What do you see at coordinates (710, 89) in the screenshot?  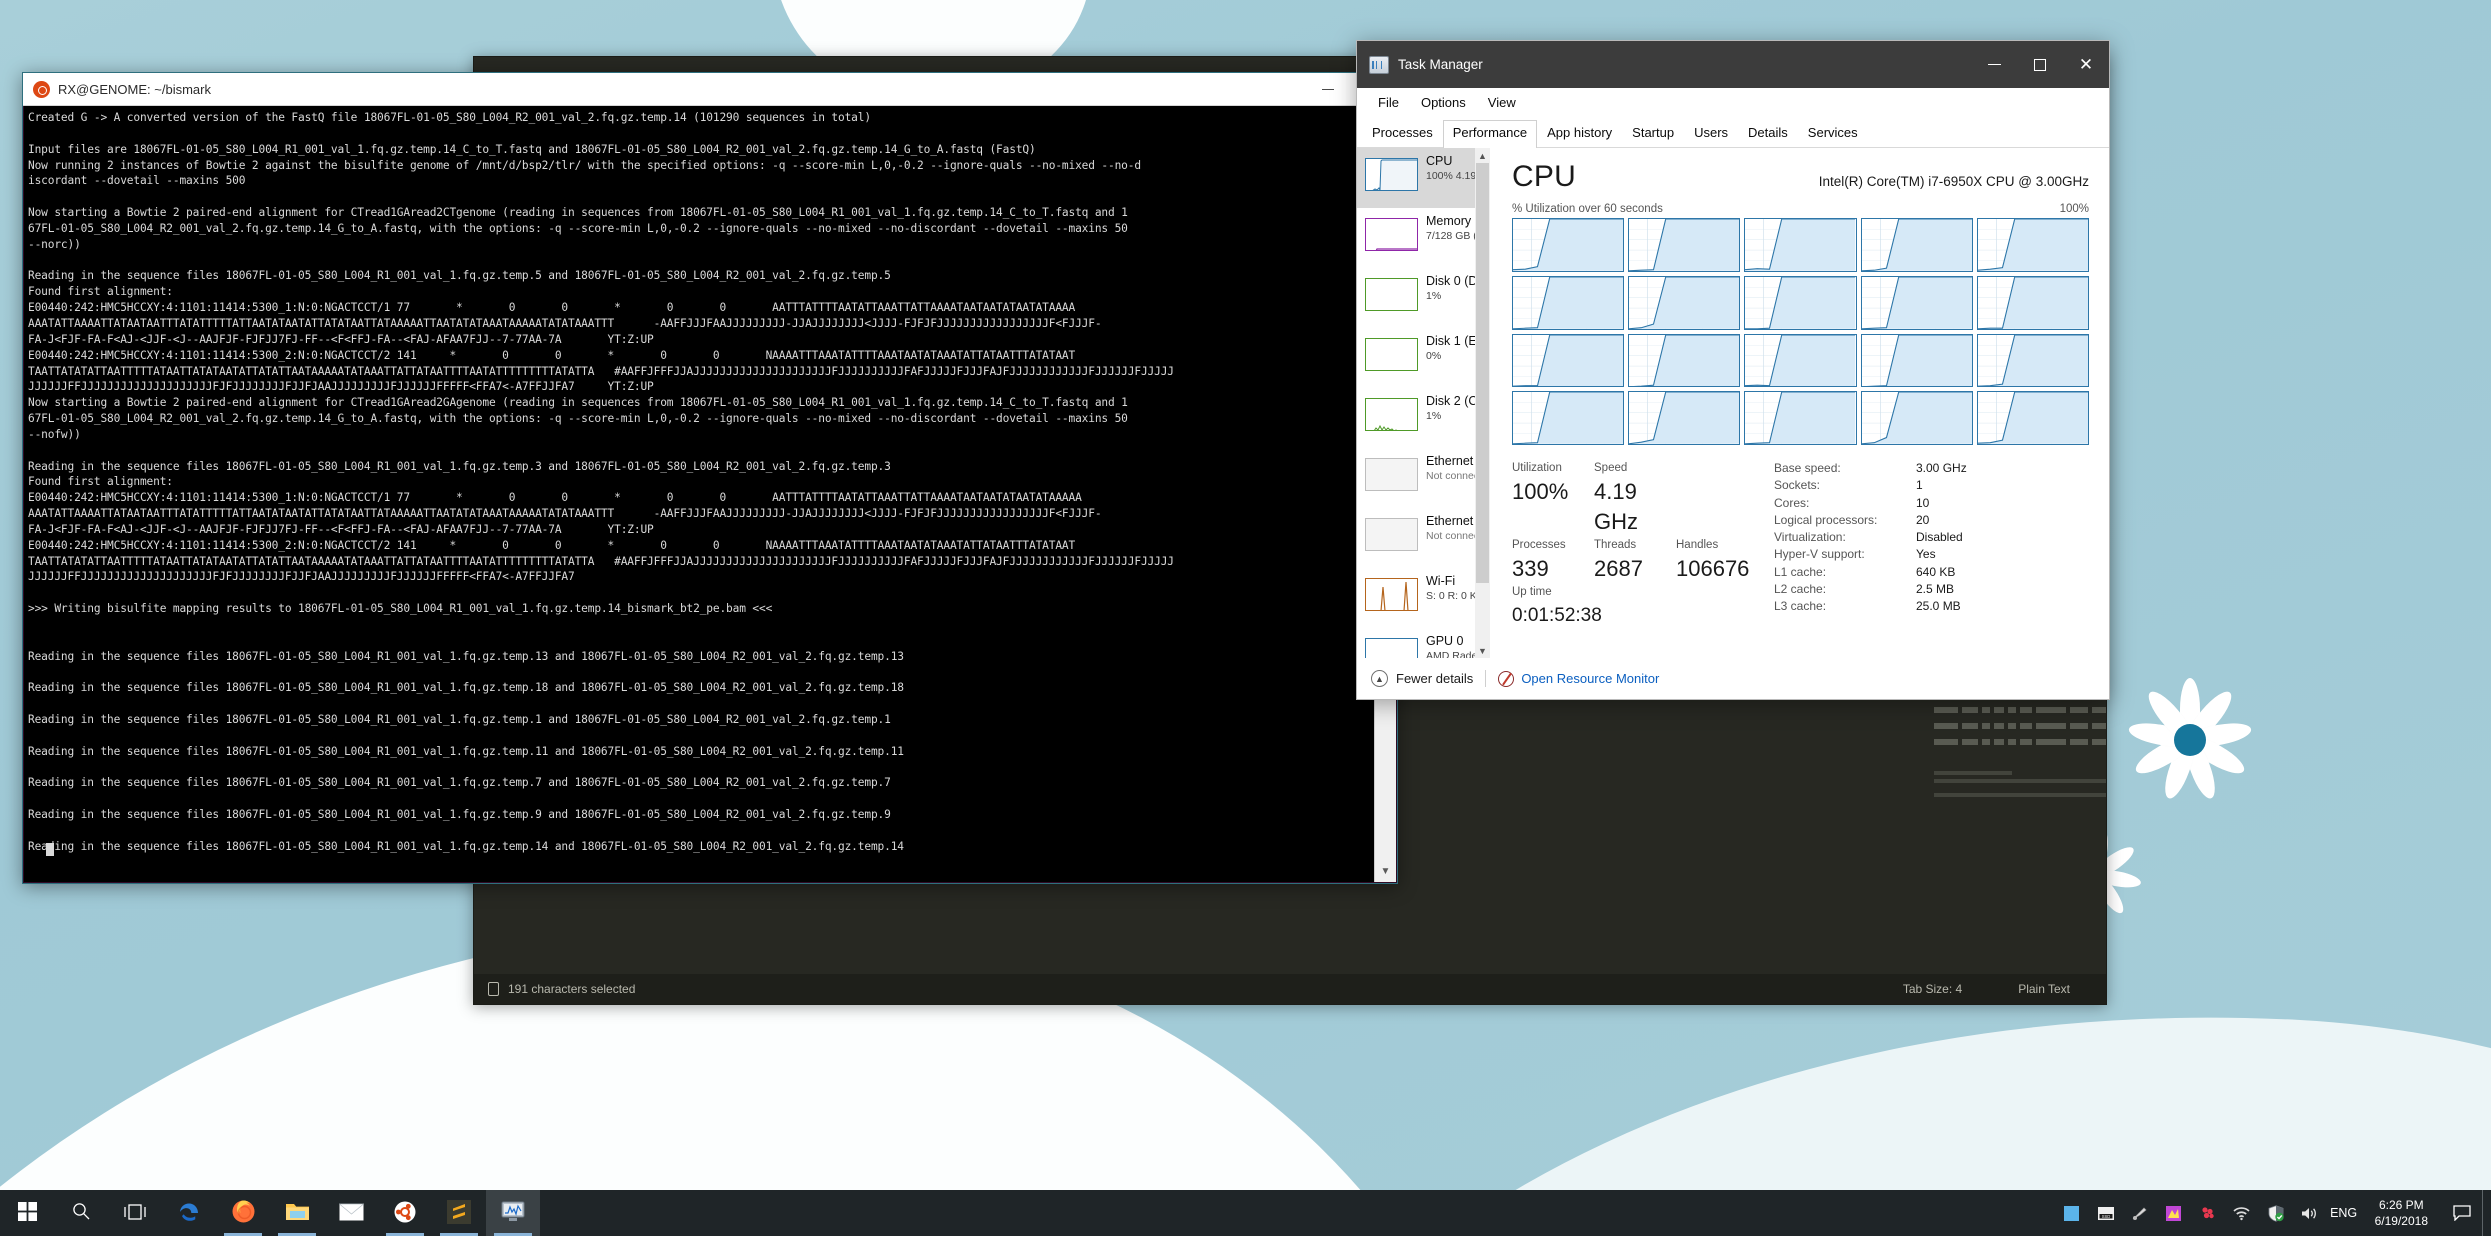 I see `terminal-title-bar: RX@GENOME: ~/bismark` at bounding box center [710, 89].